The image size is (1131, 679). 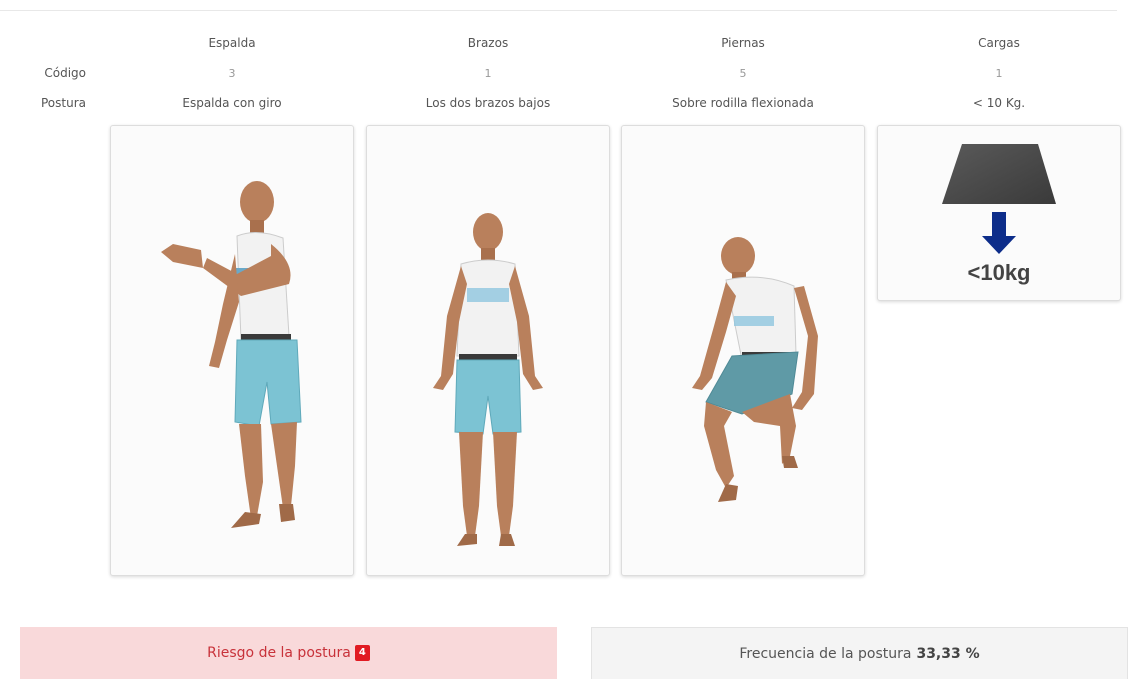 I want to click on column-header-brazos: Brazos, so click(x=488, y=43).